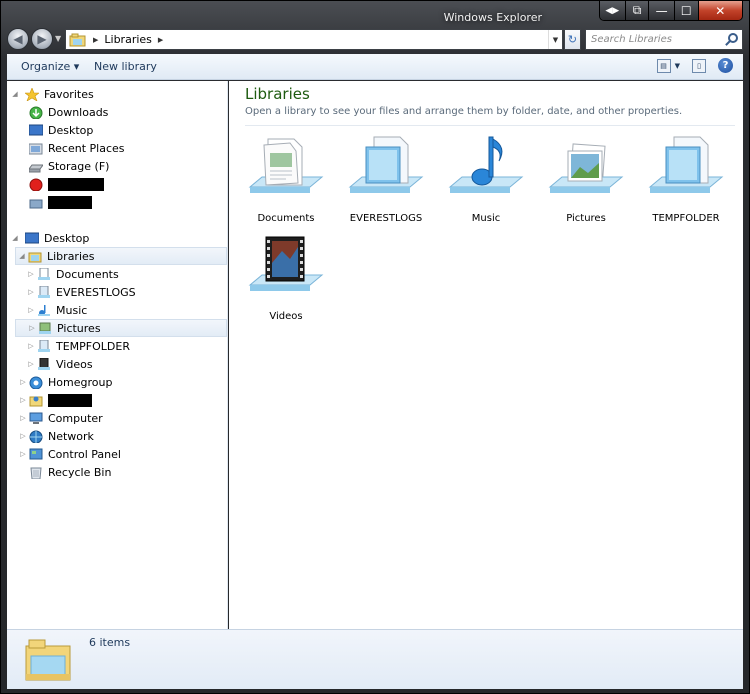 The width and height of the screenshot is (750, 694). I want to click on nav-library-music: ▷ Music, so click(57, 310).